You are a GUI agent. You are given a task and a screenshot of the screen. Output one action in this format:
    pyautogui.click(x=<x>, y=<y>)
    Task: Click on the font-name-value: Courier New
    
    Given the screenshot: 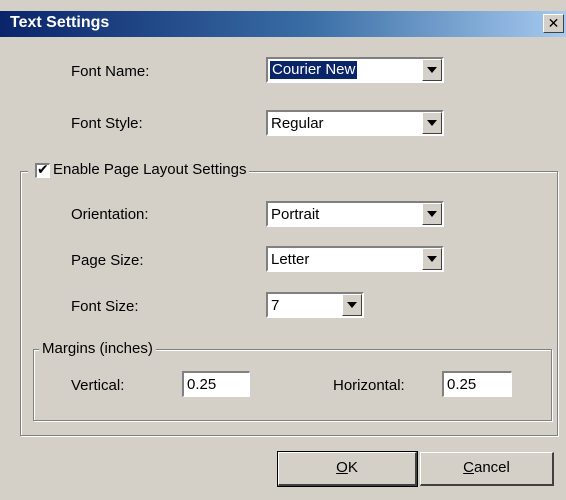 What is the action you would take?
    pyautogui.click(x=313, y=70)
    